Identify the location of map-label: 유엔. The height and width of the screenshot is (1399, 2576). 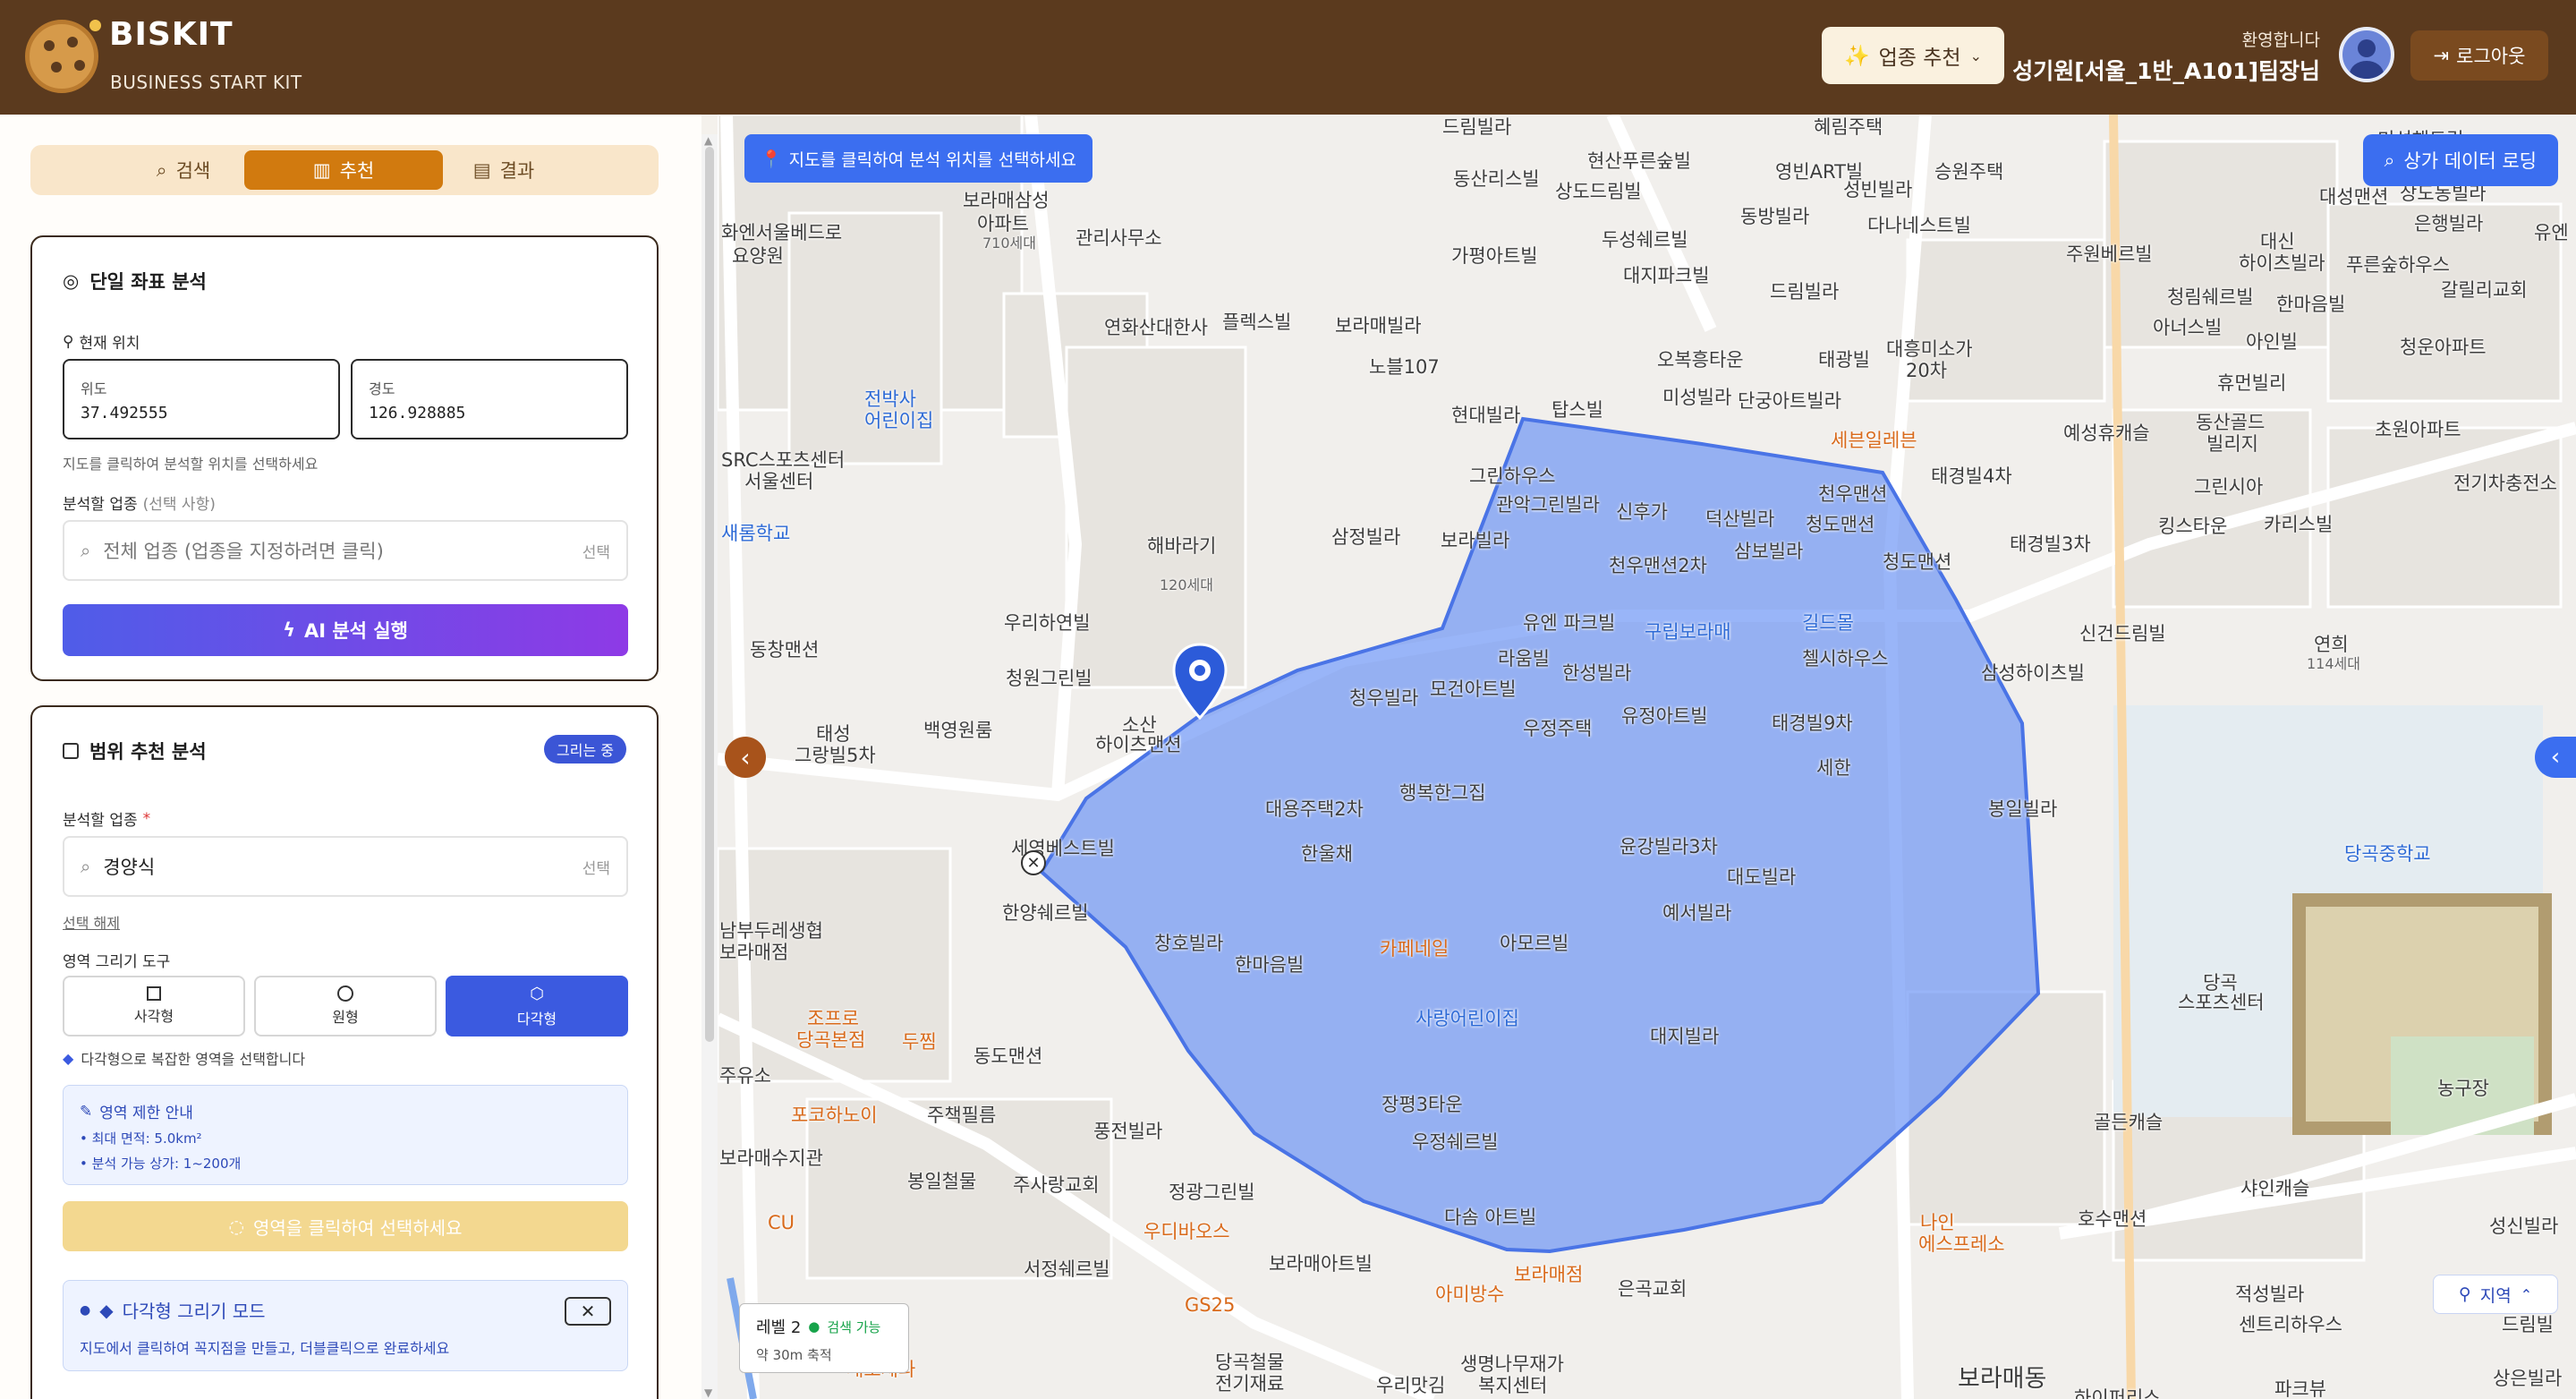
(2551, 232).